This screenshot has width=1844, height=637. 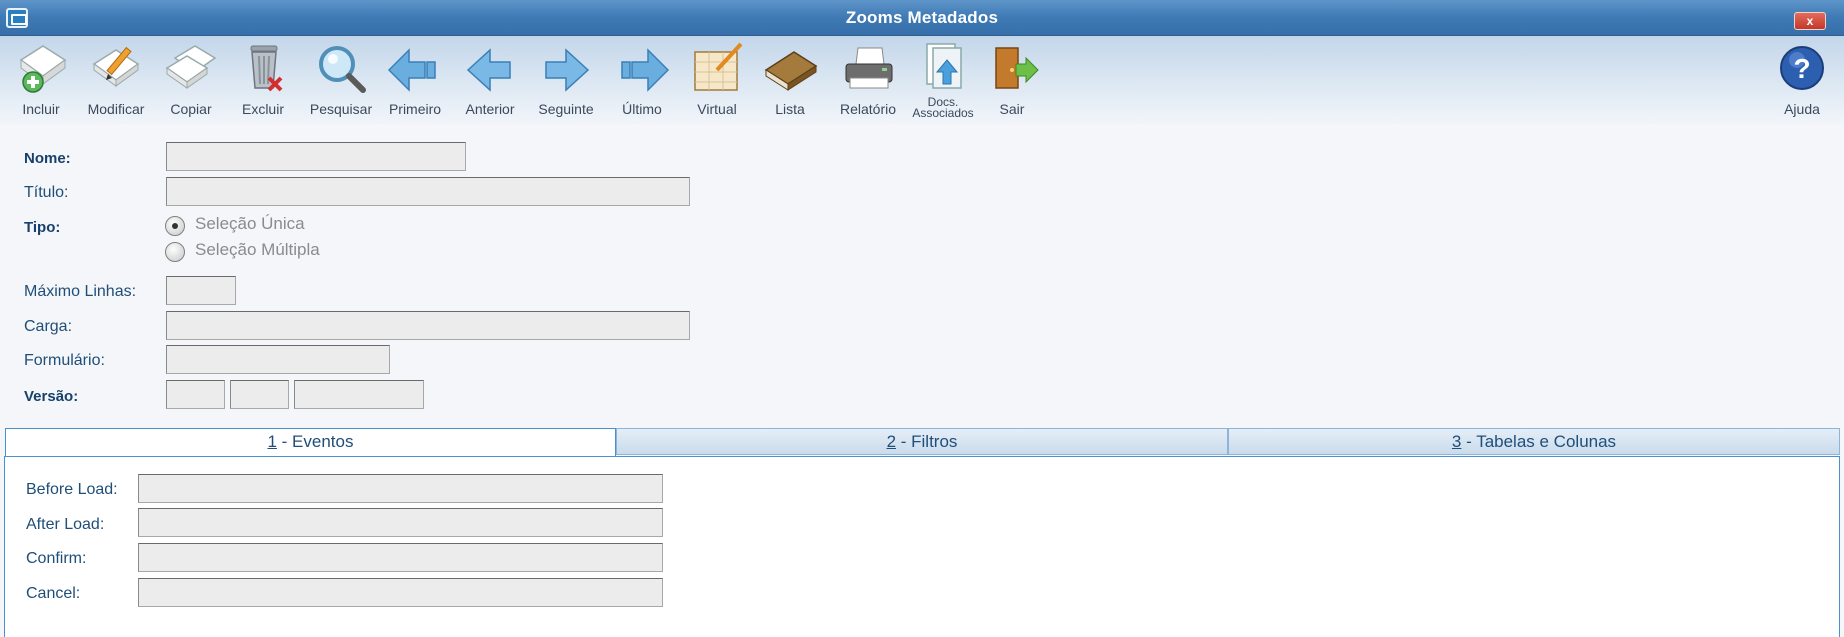 What do you see at coordinates (490, 69) in the screenshot?
I see `previous-record-arrow-icon` at bounding box center [490, 69].